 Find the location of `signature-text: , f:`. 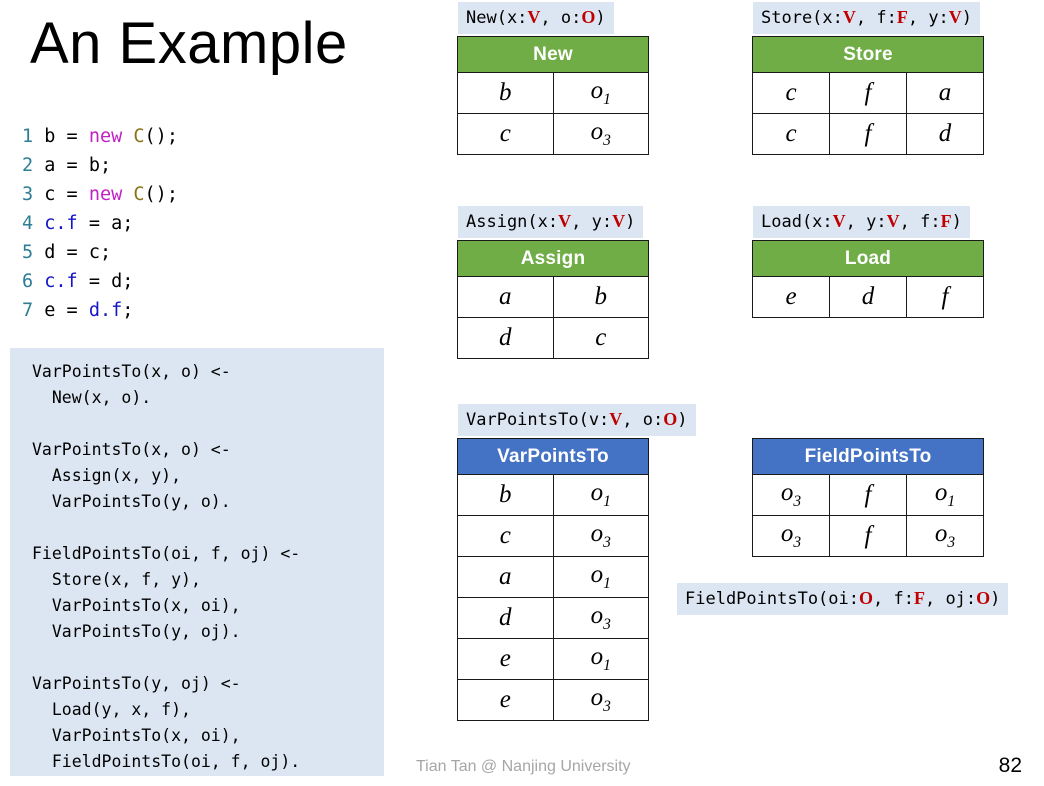

signature-text: , f: is located at coordinates (876, 18).